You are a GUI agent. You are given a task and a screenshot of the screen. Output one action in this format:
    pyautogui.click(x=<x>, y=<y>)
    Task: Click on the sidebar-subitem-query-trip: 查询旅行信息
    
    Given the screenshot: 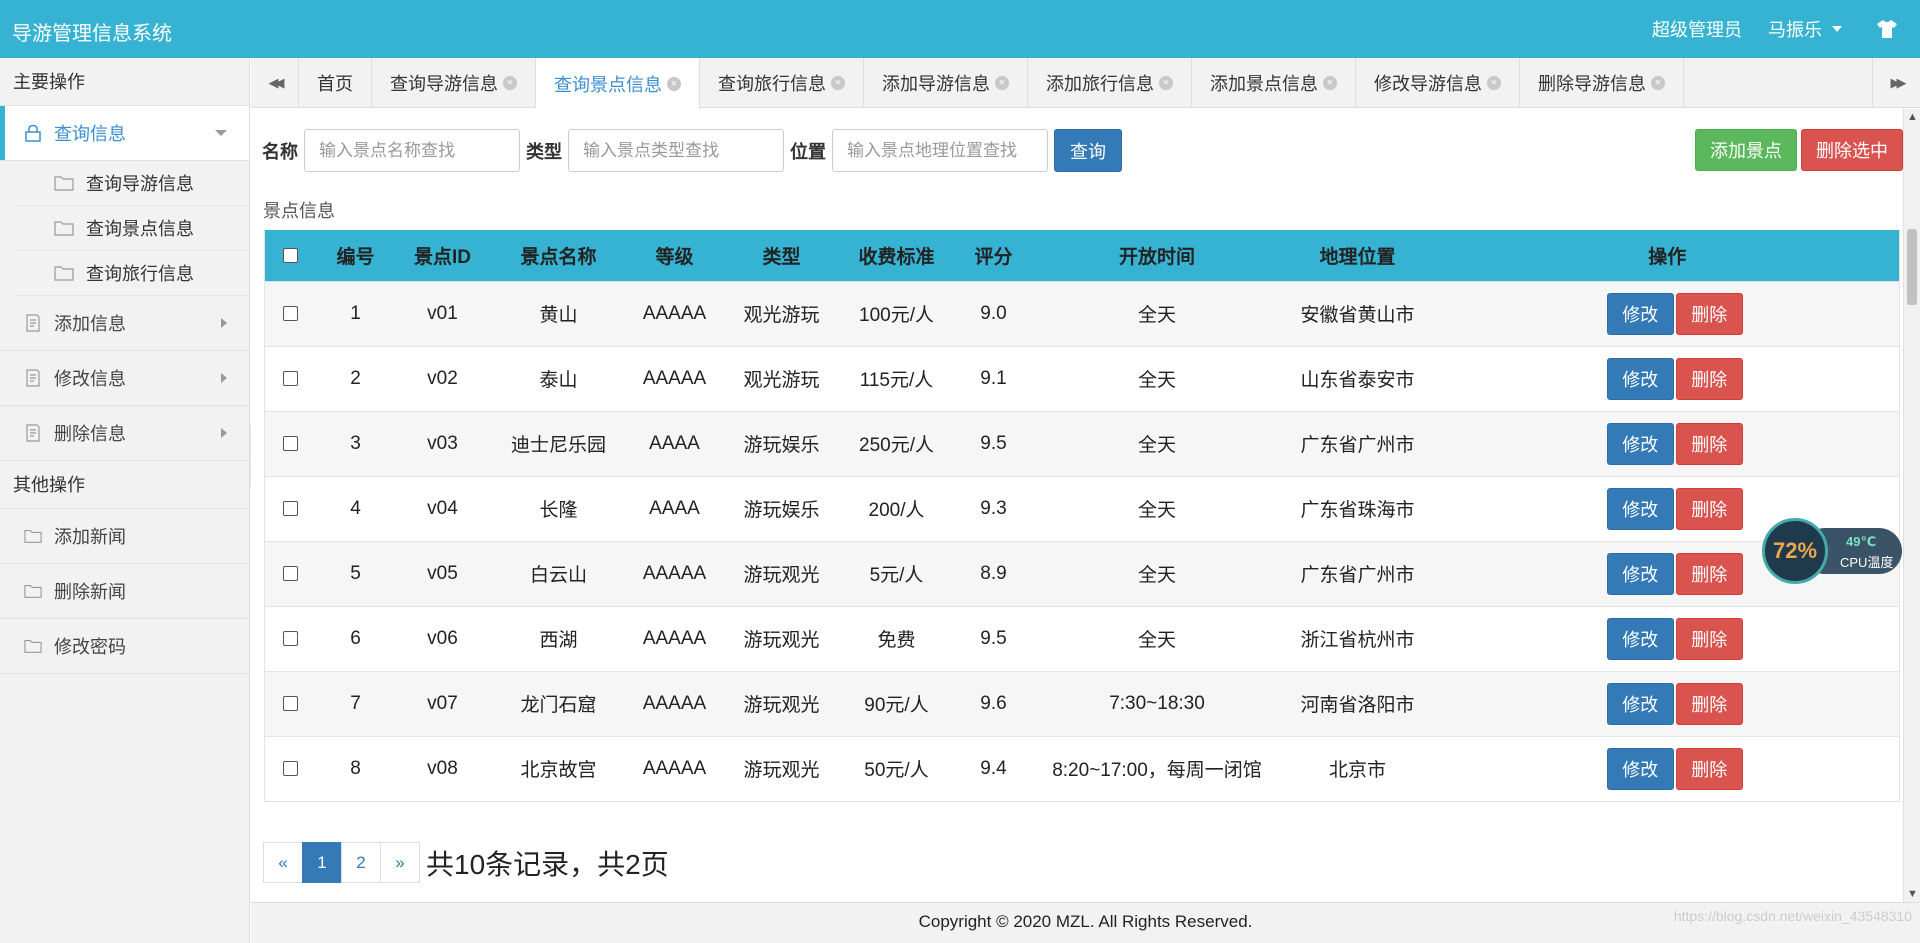 What is the action you would take?
    pyautogui.click(x=132, y=273)
    